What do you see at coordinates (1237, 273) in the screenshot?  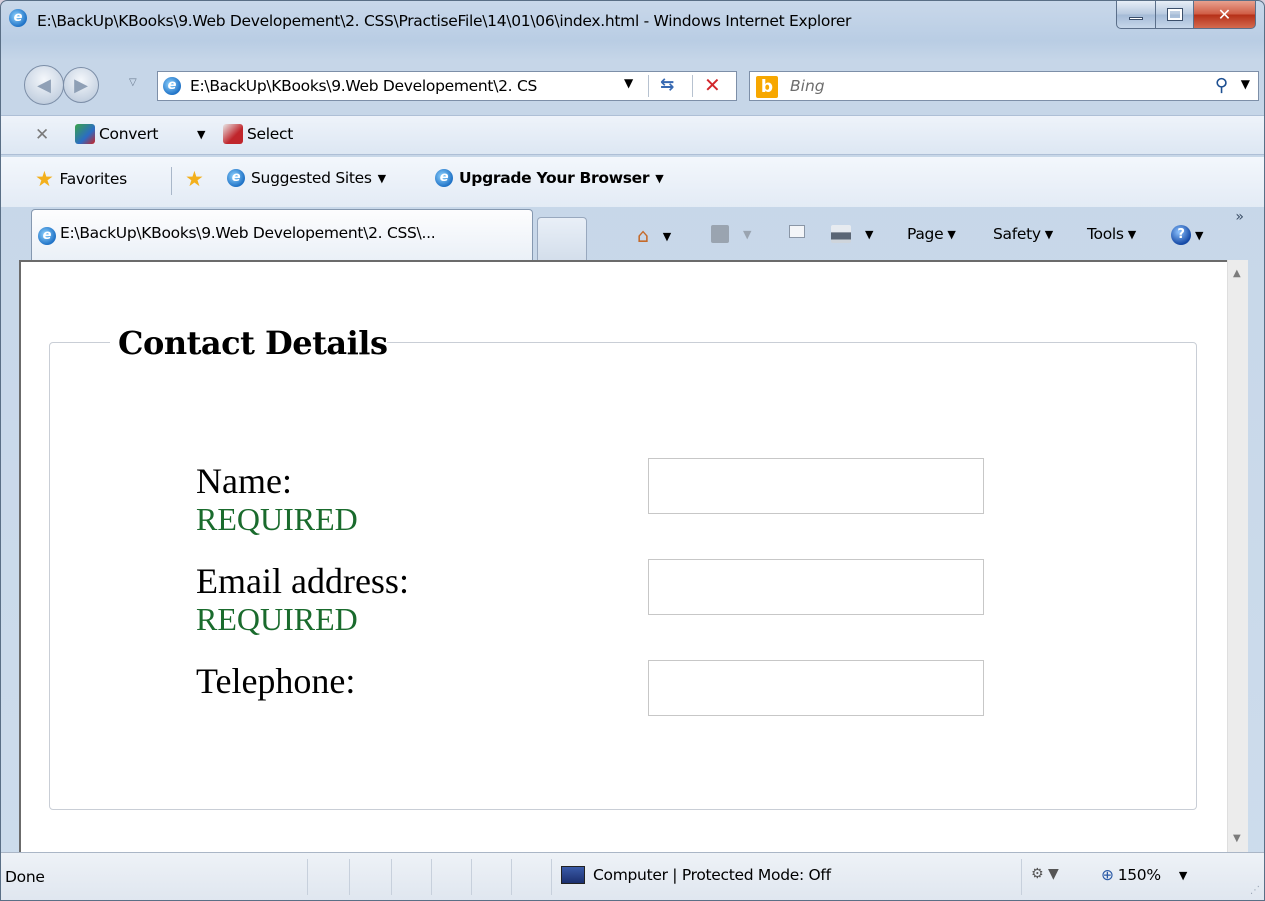 I see `scroll-up-icon: ▲` at bounding box center [1237, 273].